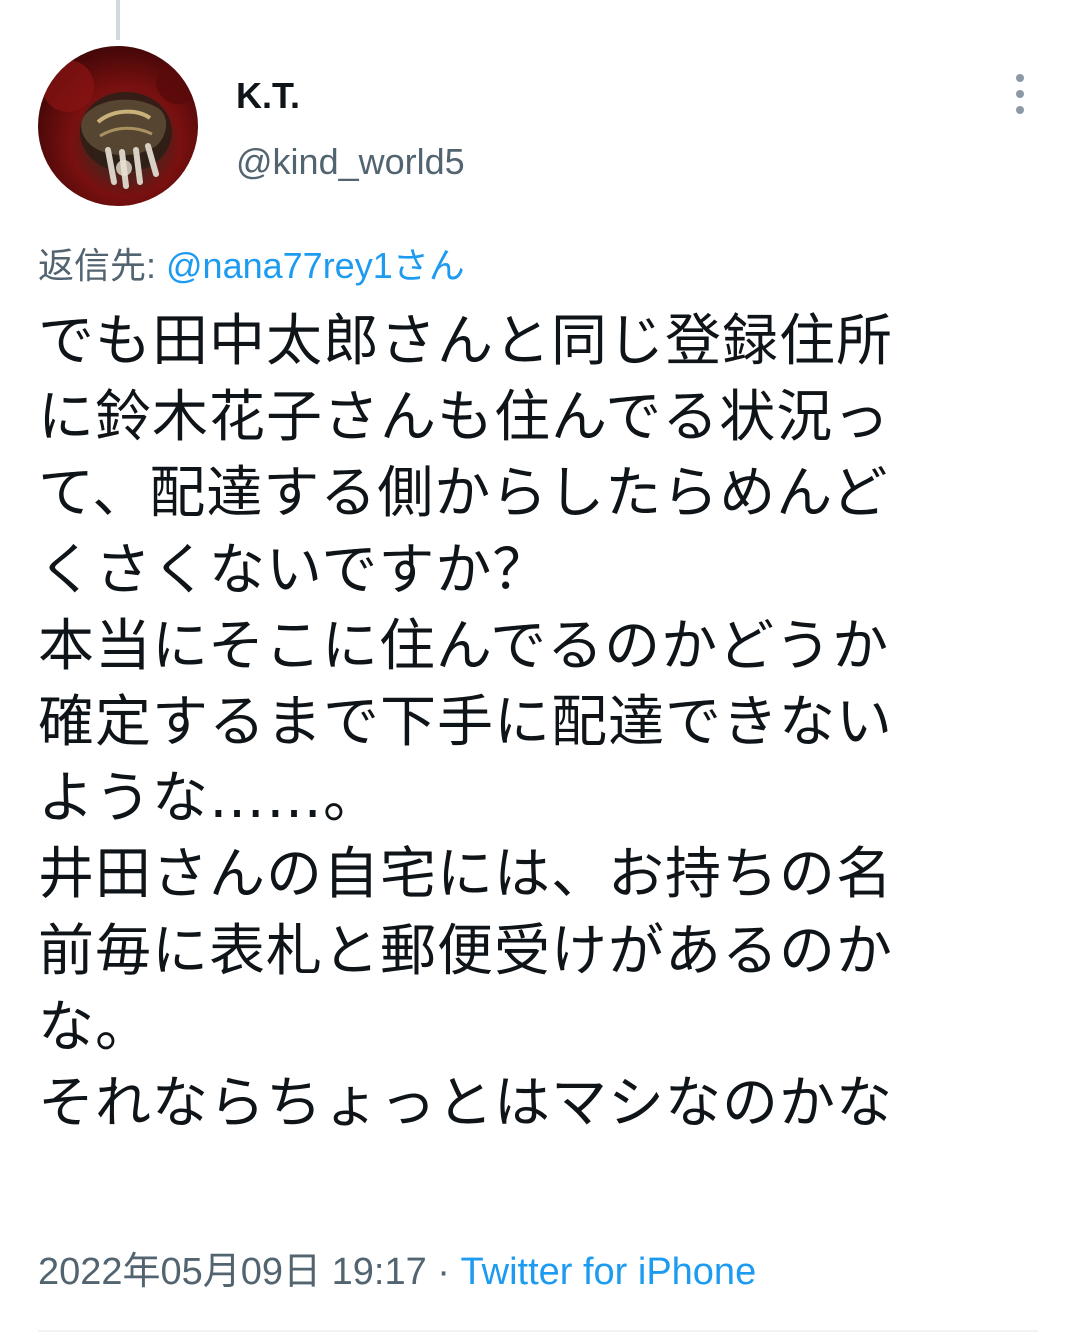 This screenshot has width=1076, height=1336. I want to click on tweet-timestamp: 2022年05月09日 19:17, so click(232, 1272).